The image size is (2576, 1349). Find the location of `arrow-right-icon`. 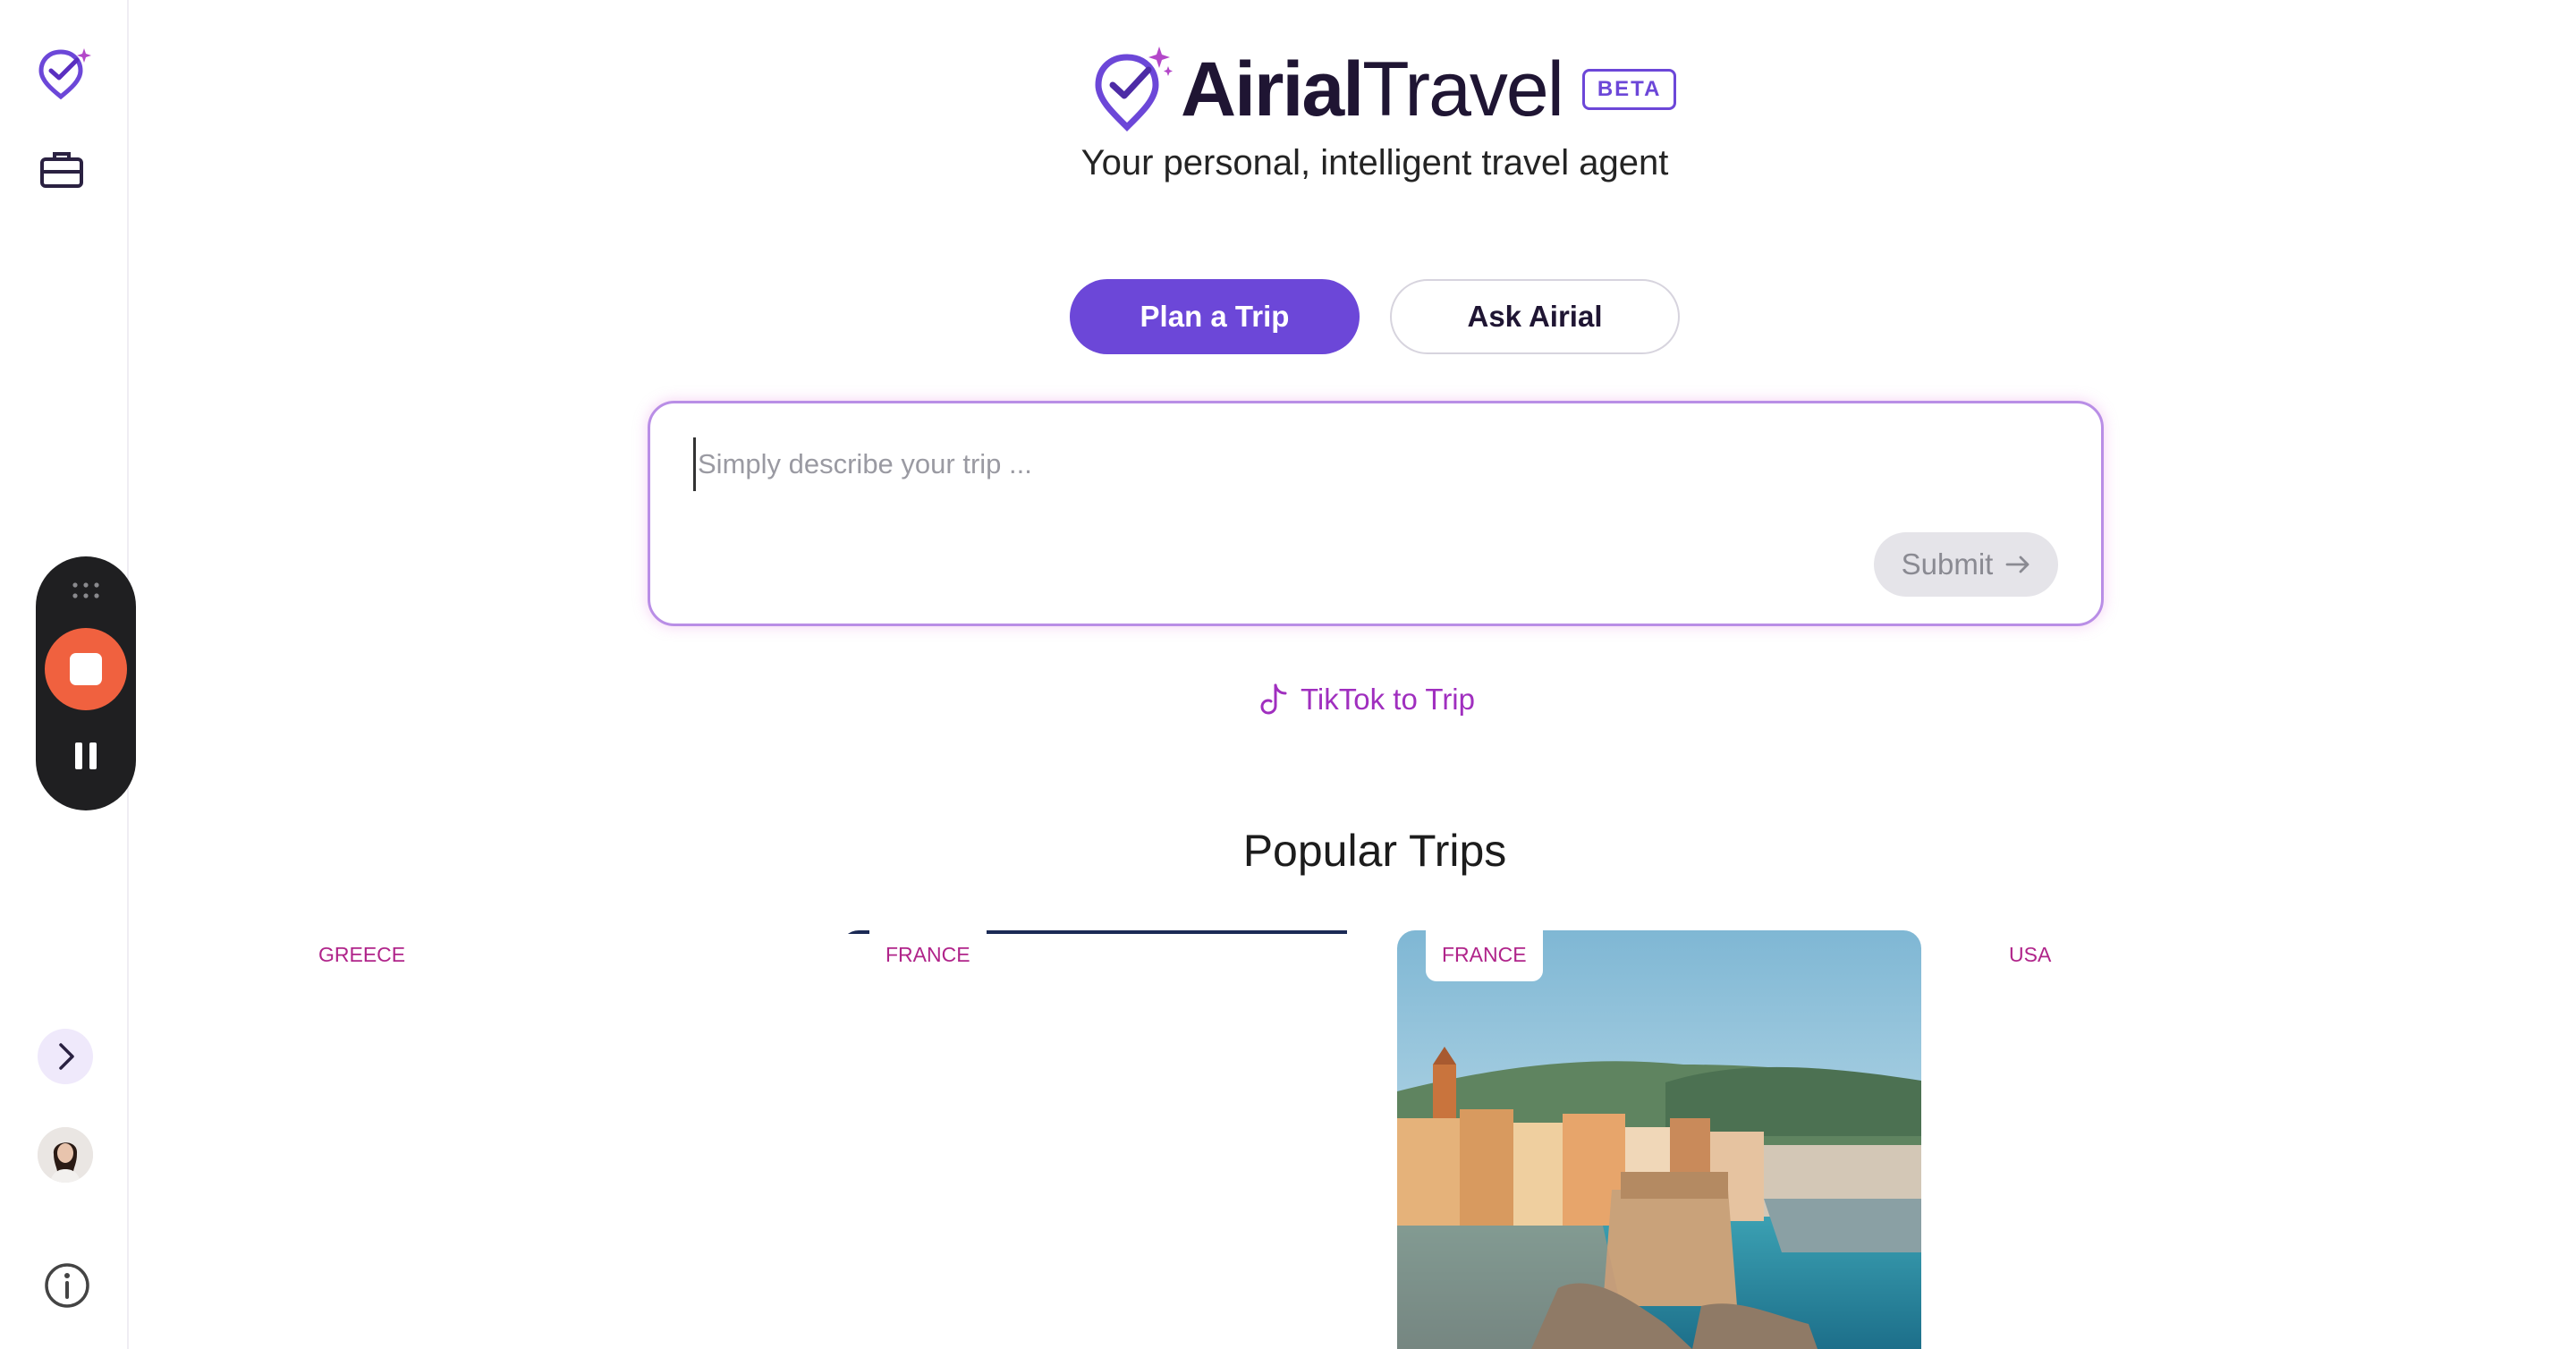

arrow-right-icon is located at coordinates (2017, 564).